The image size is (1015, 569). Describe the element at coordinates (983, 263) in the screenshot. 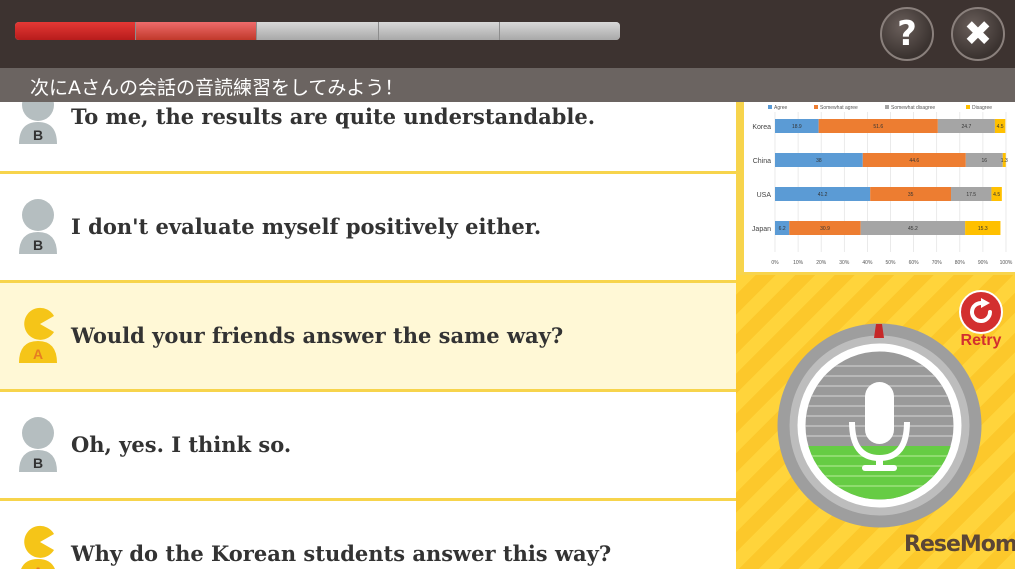

I see `x-tick-label: 90%` at that location.